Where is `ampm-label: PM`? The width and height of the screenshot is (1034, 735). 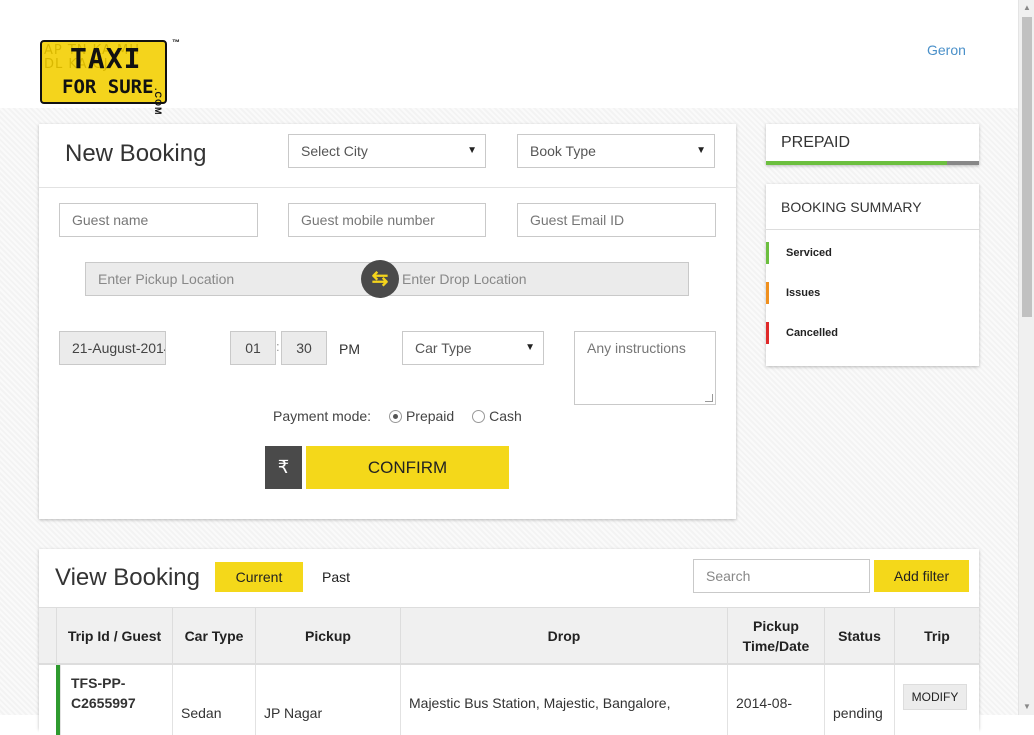
ampm-label: PM is located at coordinates (349, 349).